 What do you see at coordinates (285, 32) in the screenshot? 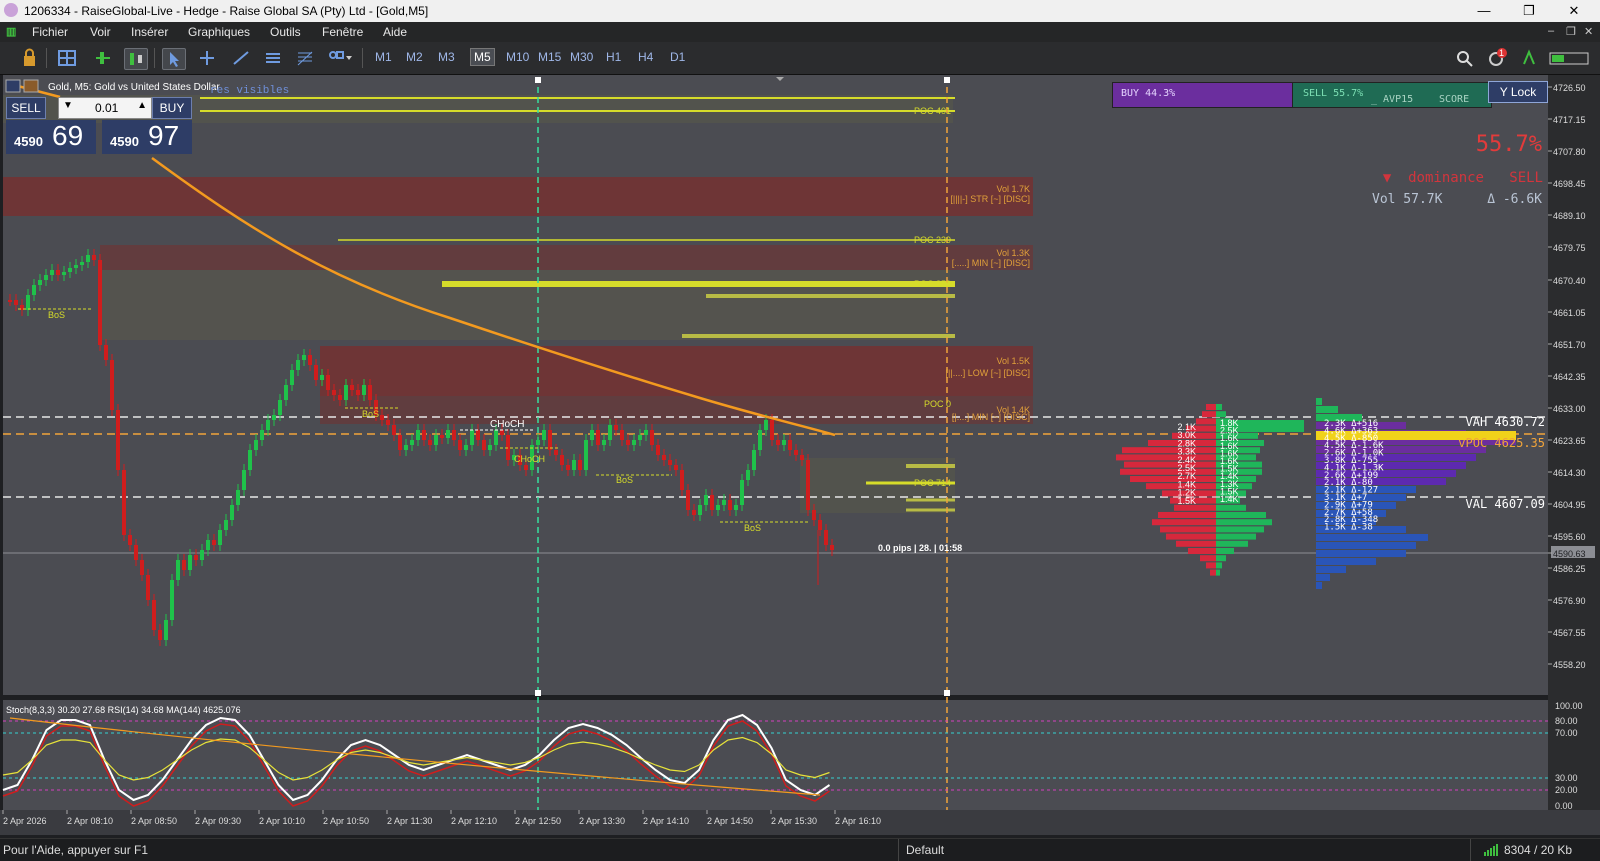
I see `menu-outils: Outils` at bounding box center [285, 32].